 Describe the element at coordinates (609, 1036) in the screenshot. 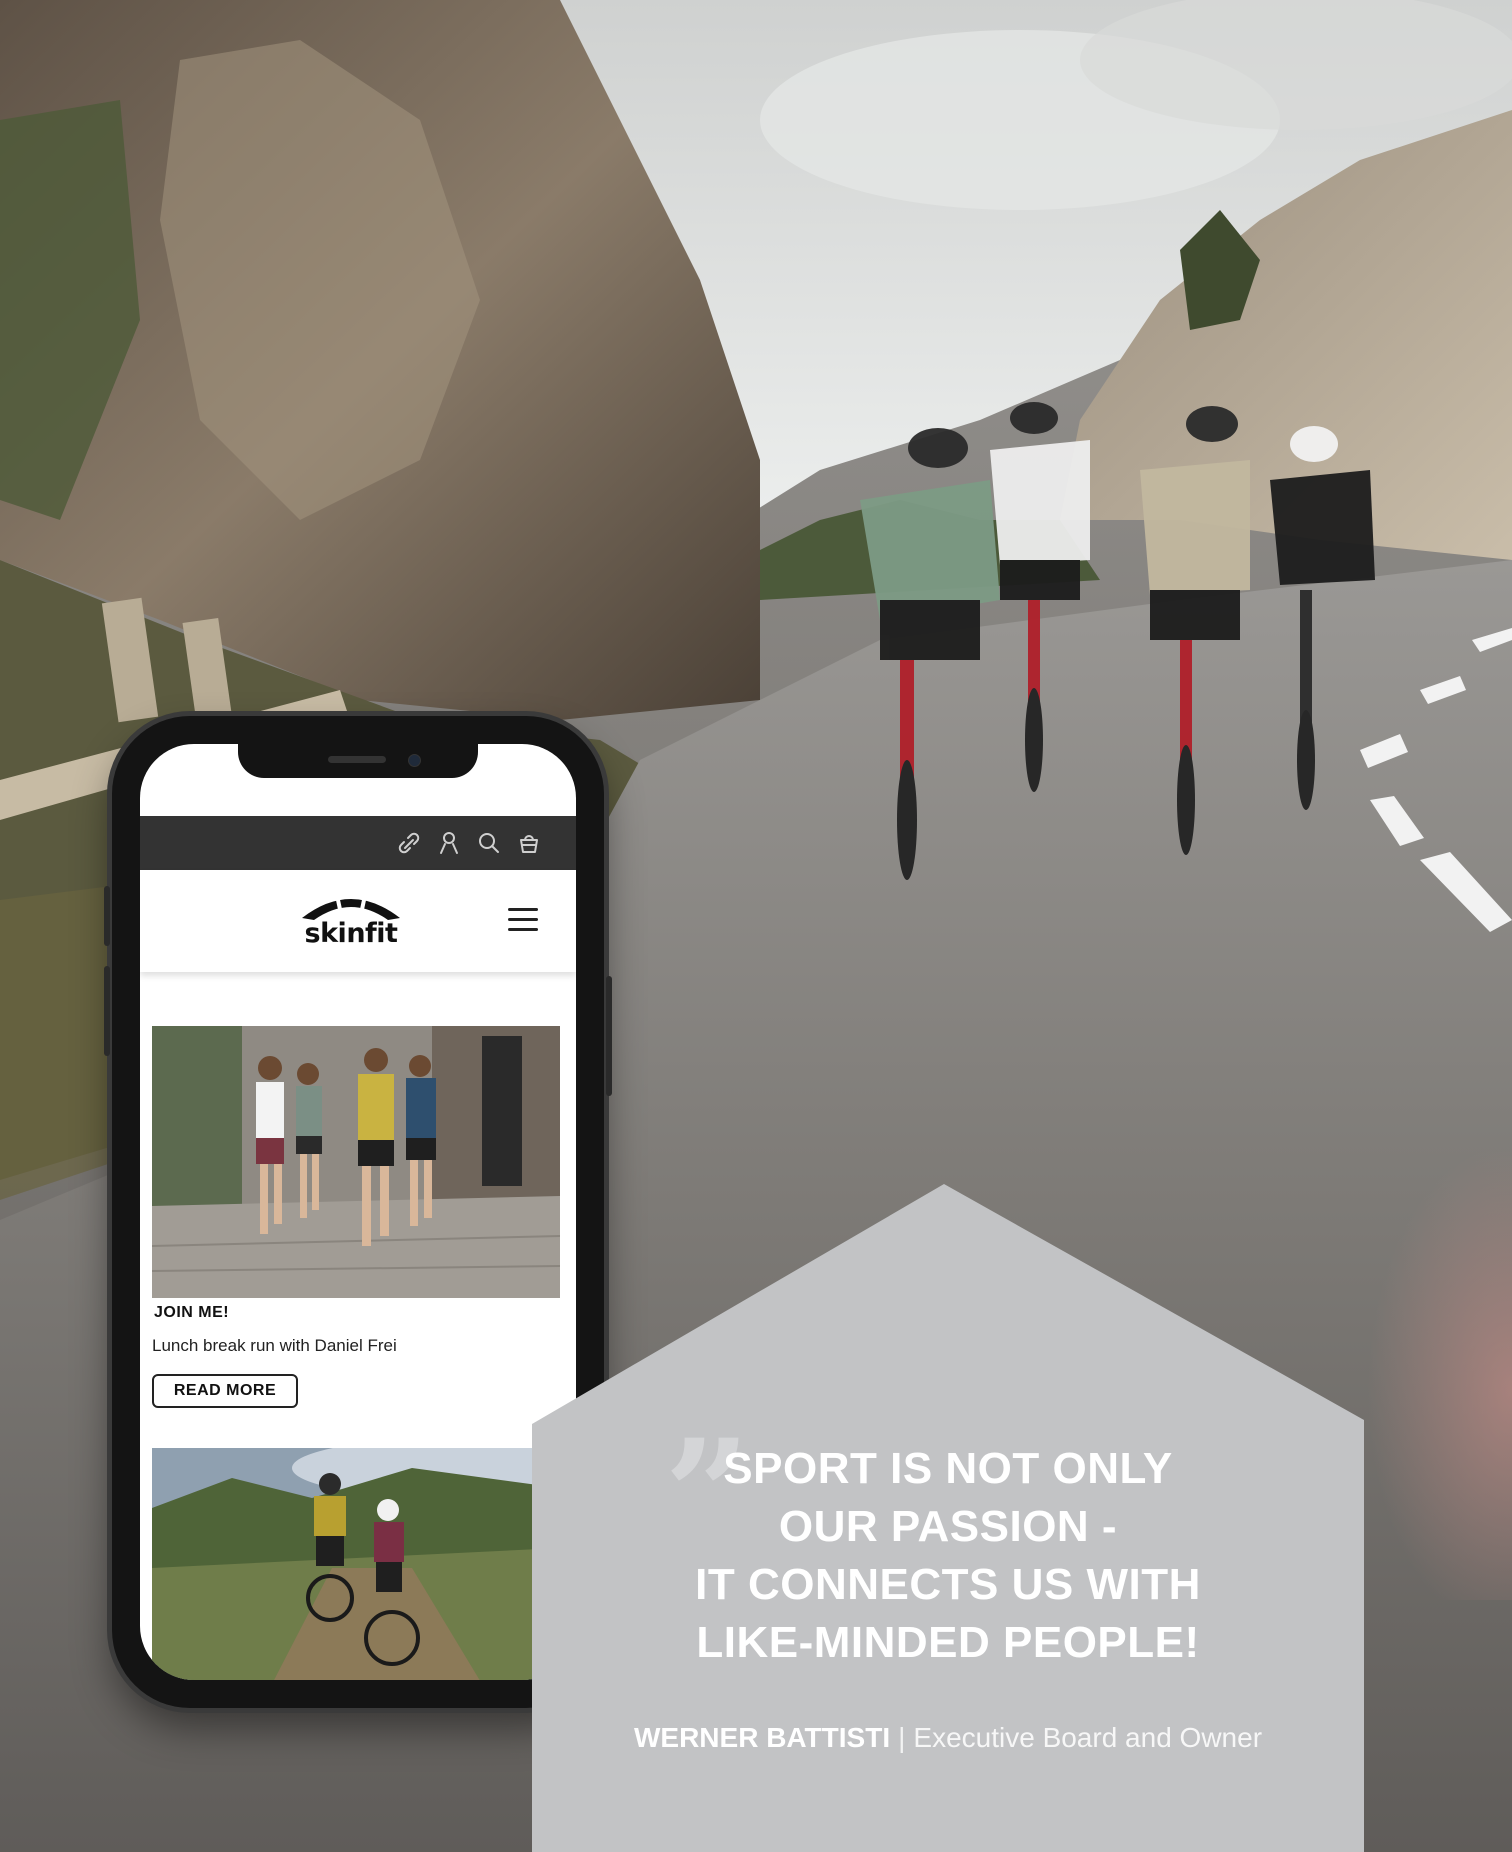

I see `phone-power-button` at that location.